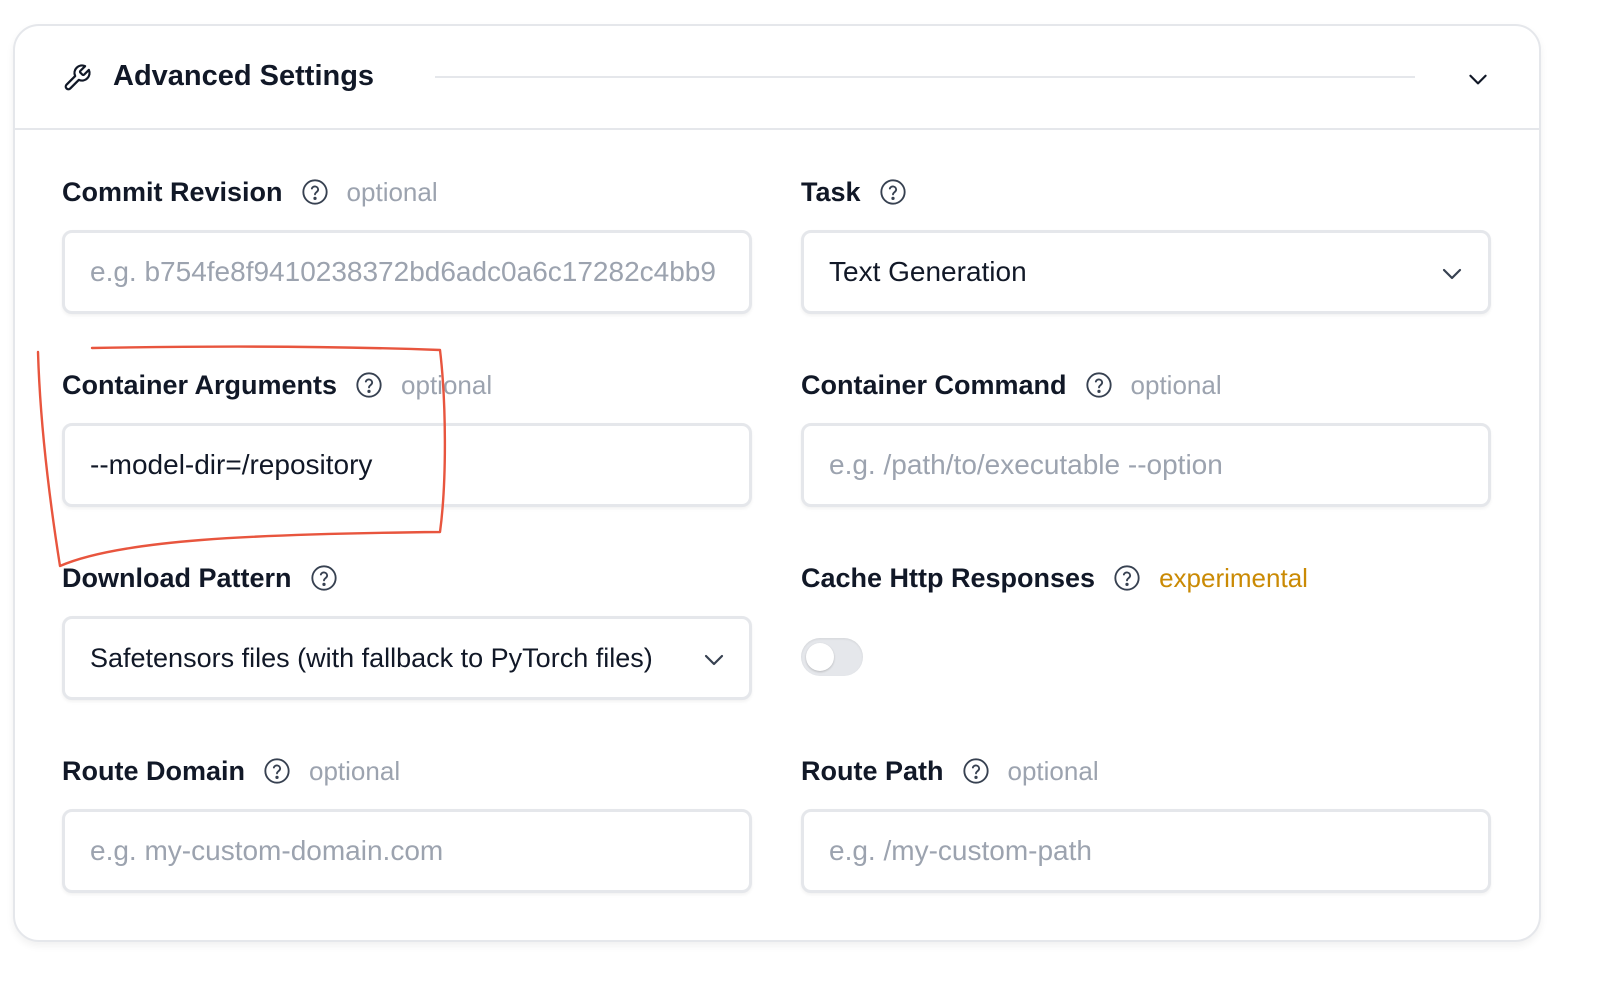  I want to click on download-pattern-label-row: Download Pattern, so click(200, 578).